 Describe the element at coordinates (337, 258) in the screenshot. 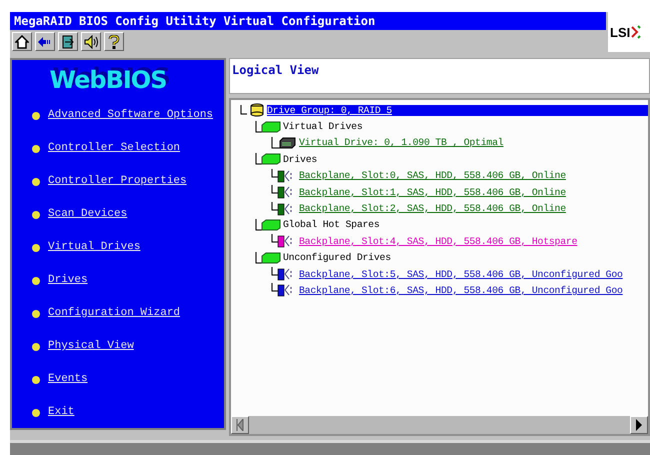

I see `tree-item: Unconfigured Drives` at that location.